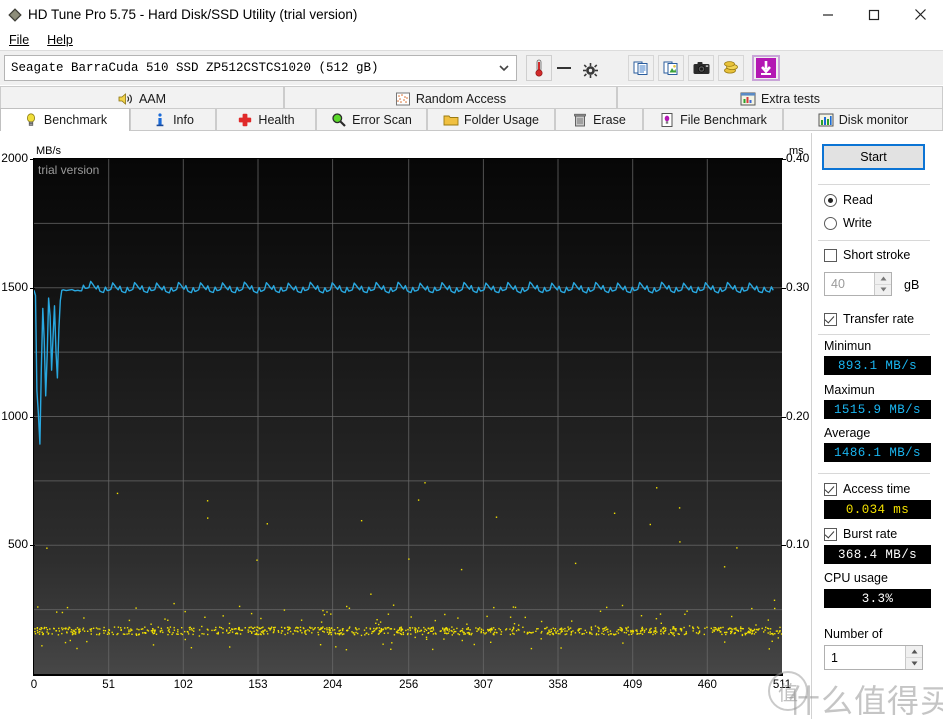 This screenshot has height=719, width=943. Describe the element at coordinates (403, 99) in the screenshot. I see `random-access-icon` at that location.